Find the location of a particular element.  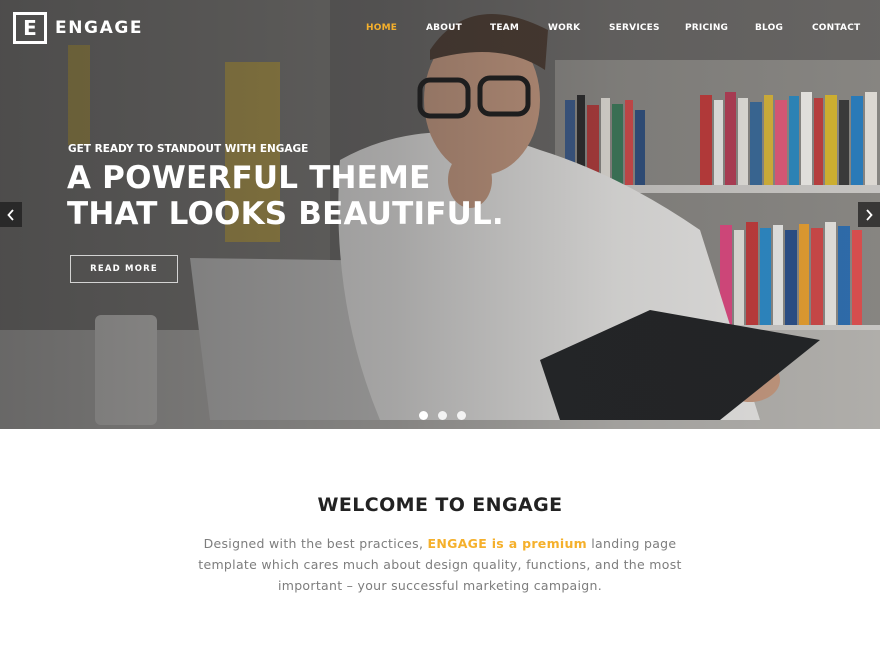

slider-pagination is located at coordinates (442, 415).